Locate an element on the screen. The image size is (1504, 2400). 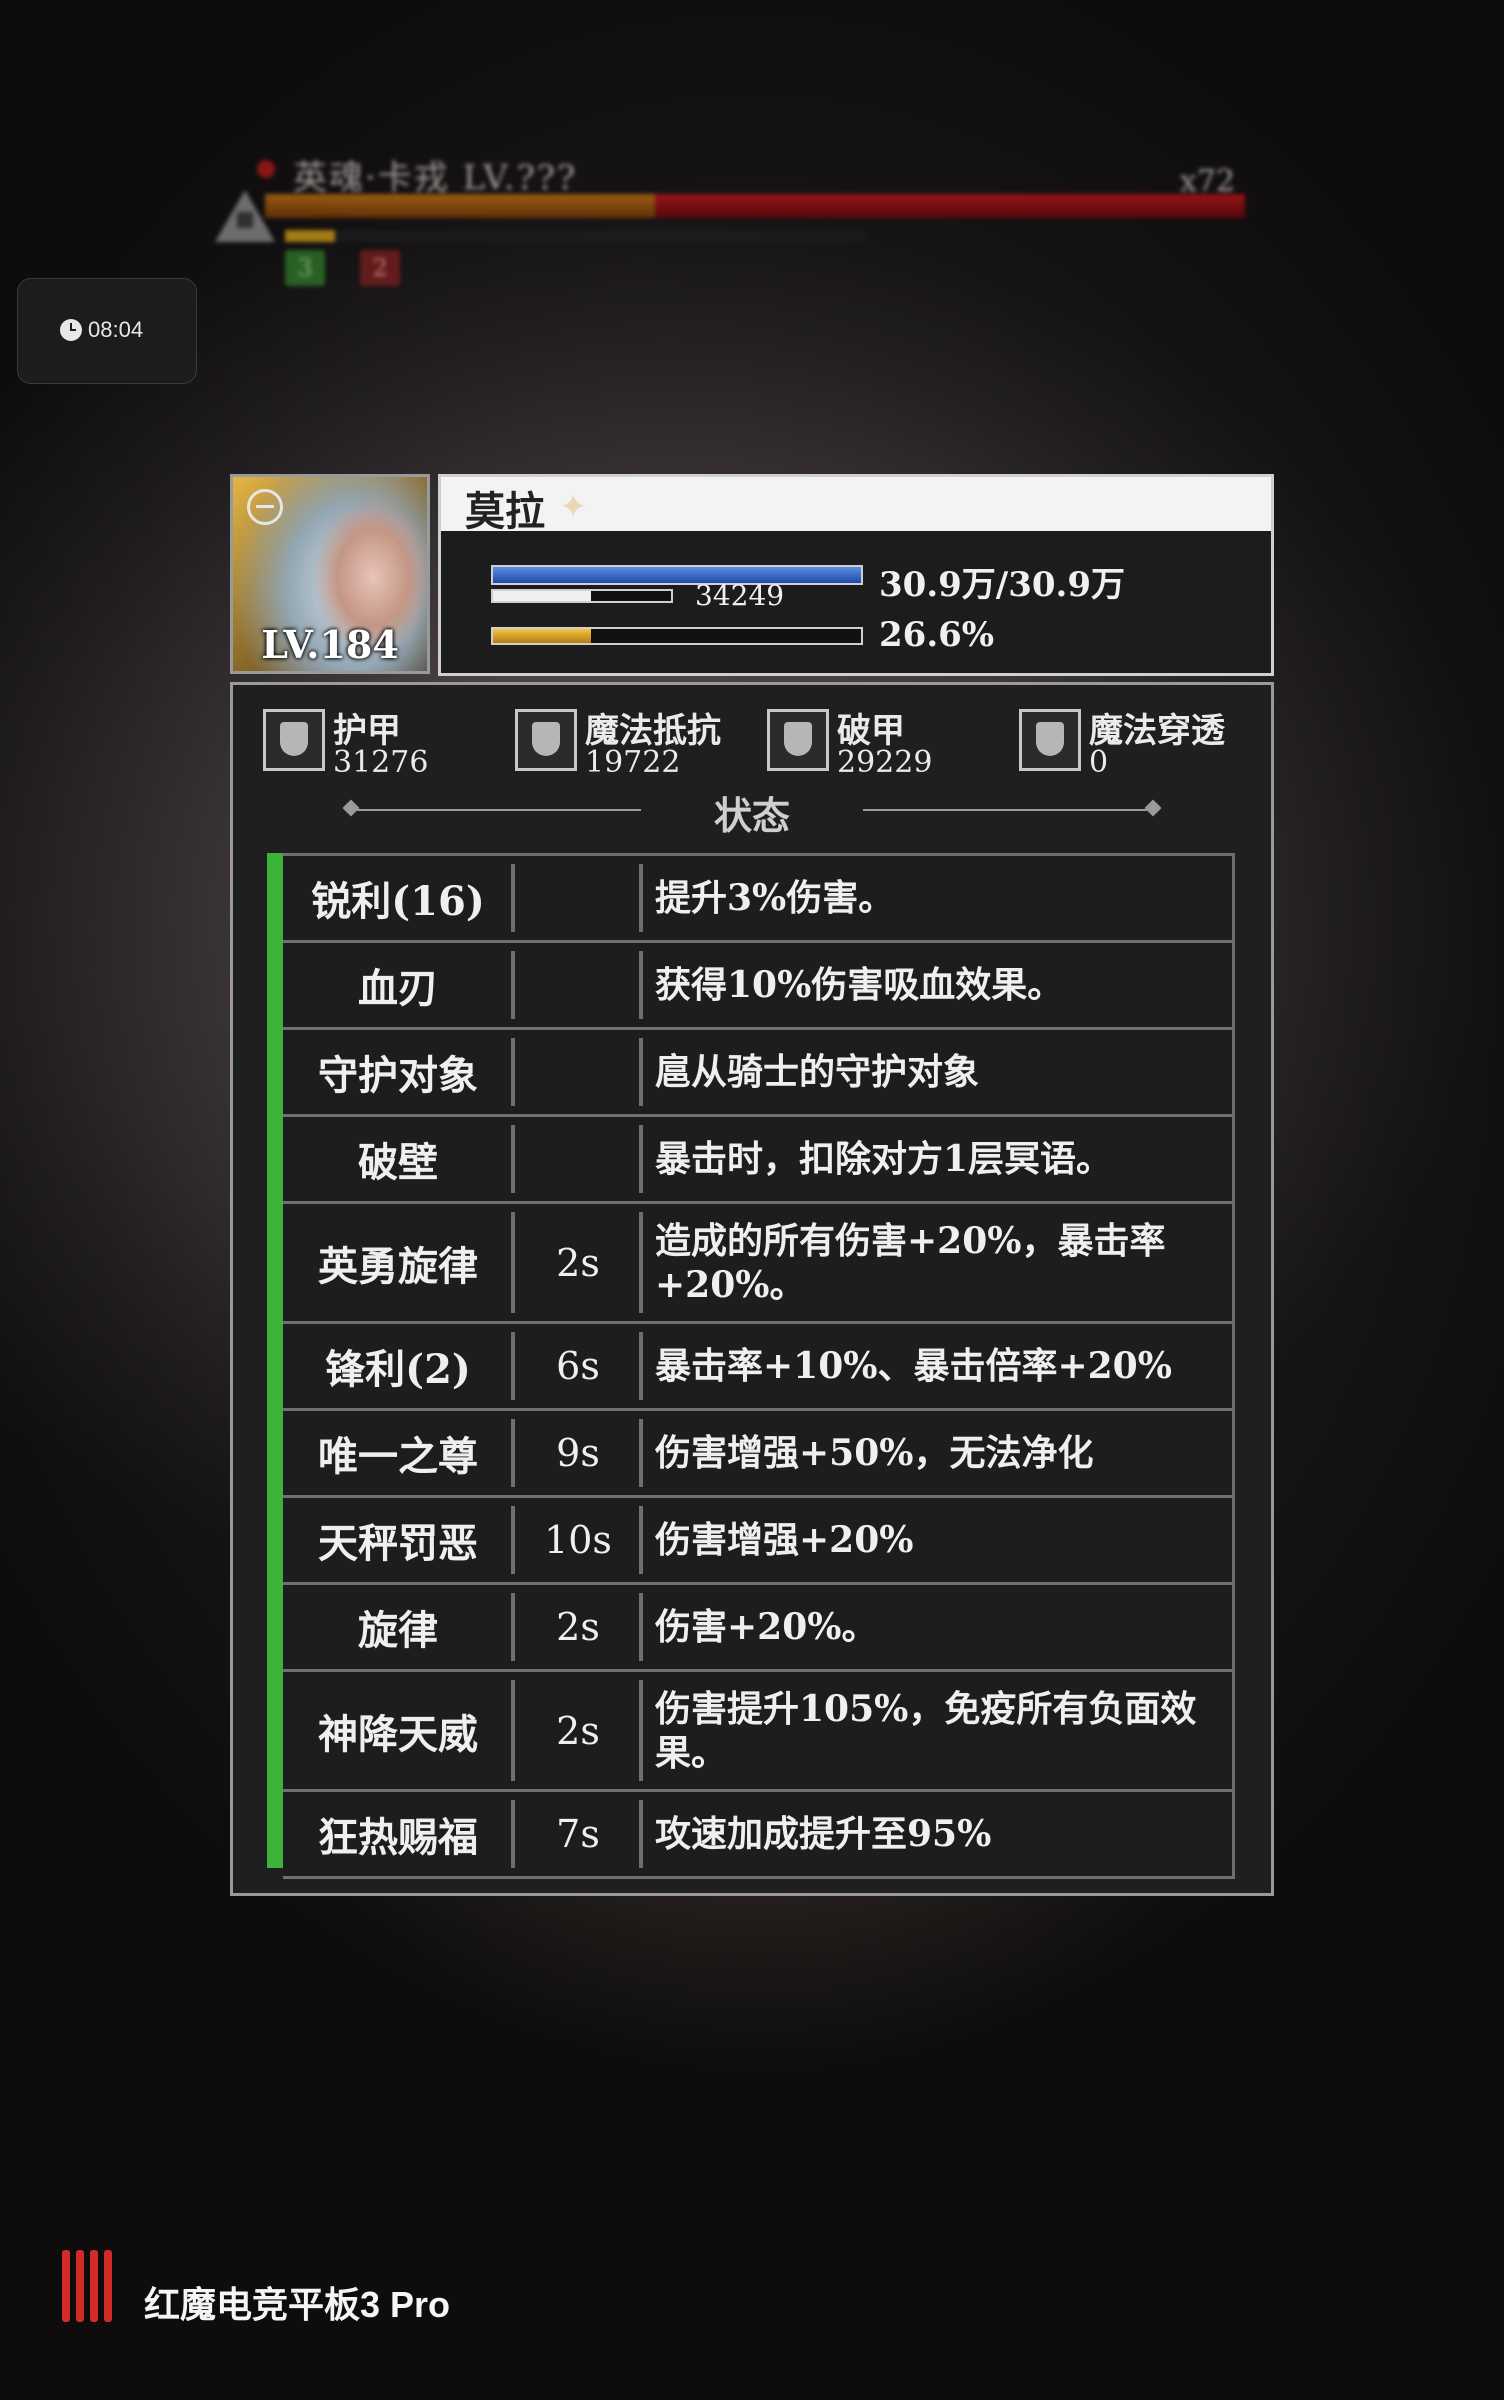
magic-pierce-icon is located at coordinates (1050, 740).